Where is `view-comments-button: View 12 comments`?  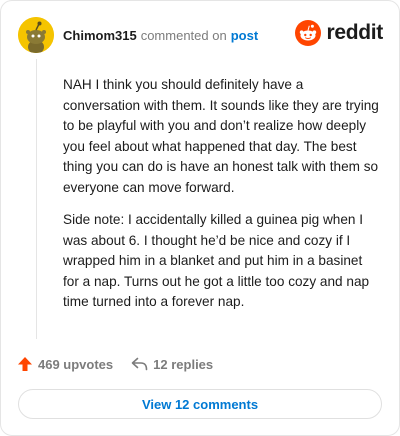
view-comments-button: View 12 comments is located at coordinates (200, 404).